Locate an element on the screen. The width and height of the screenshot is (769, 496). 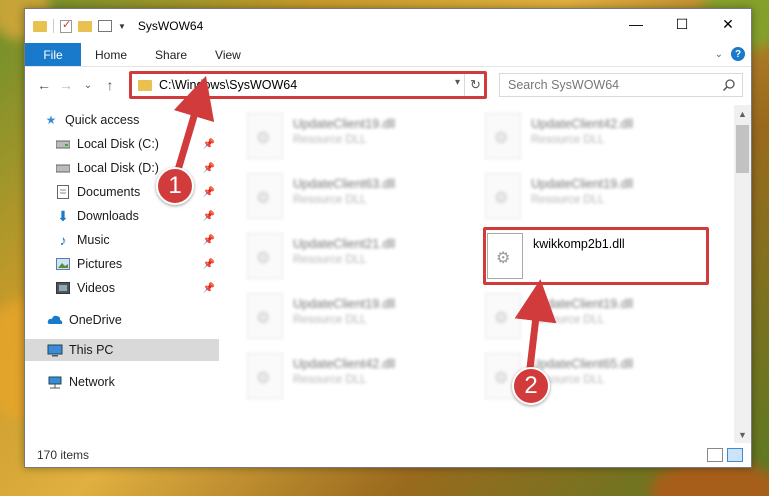
callout-step-1: 1 is located at coordinates (175, 186).